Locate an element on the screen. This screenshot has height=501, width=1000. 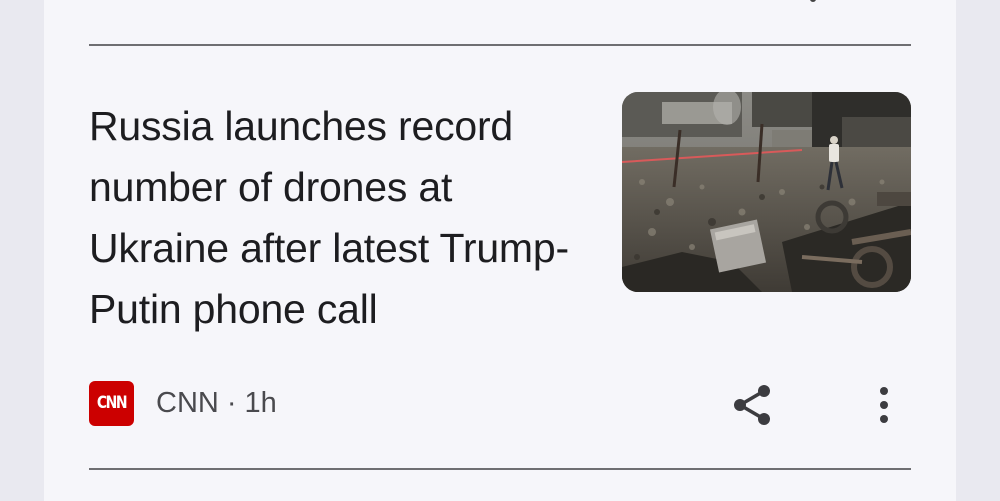
thumbnail-image is located at coordinates (766, 192).